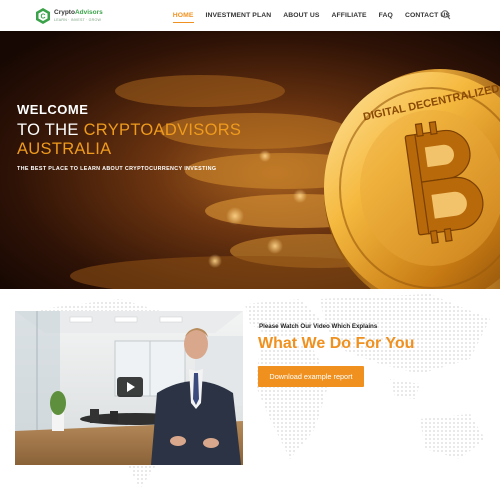  I want to click on hero-headline: TO THE CRYPTOADVISORS, so click(129, 130).